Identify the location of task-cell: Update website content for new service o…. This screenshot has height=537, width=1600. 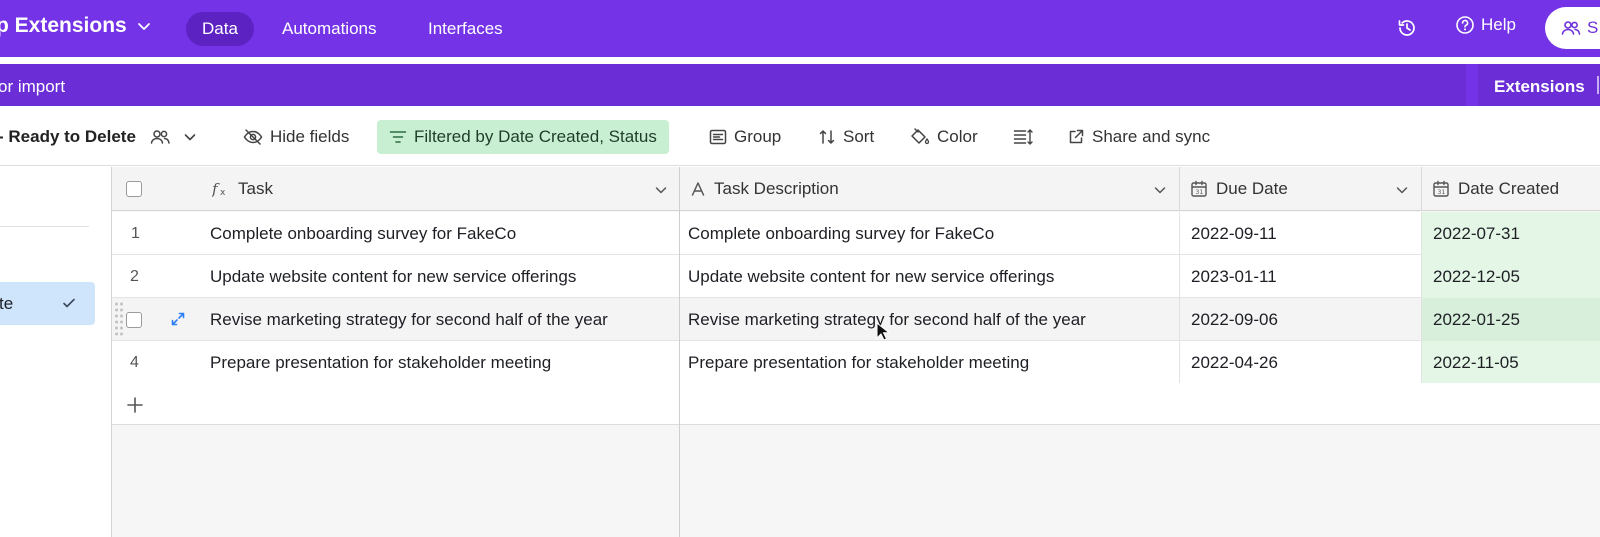
(393, 276).